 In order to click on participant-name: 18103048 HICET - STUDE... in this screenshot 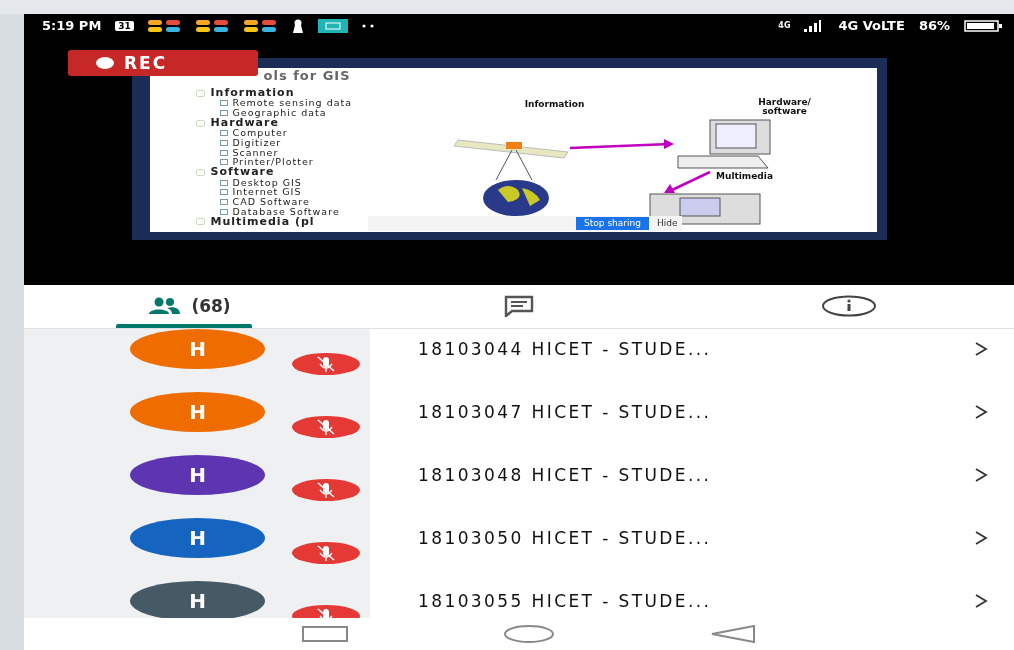, I will do `click(565, 475)`.